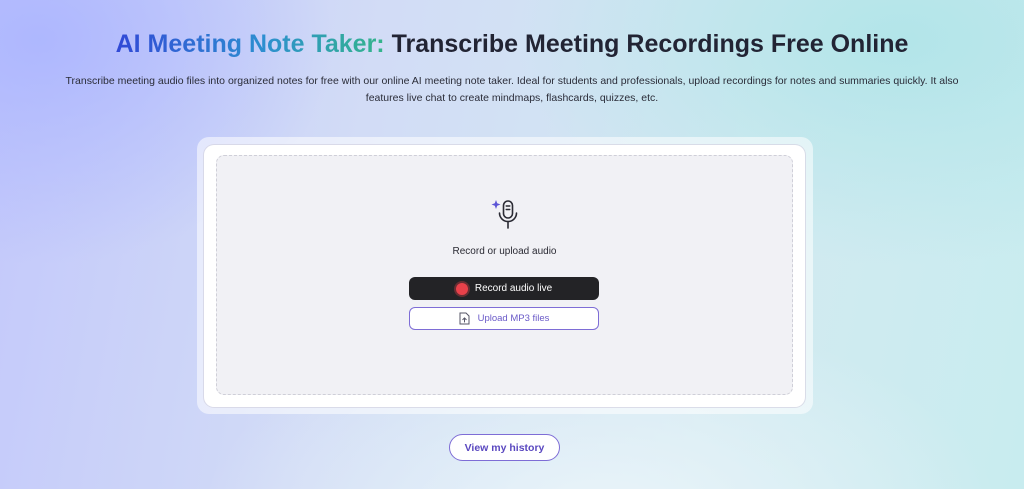  I want to click on upload-mp3-label: Upload MP3 files, so click(513, 318).